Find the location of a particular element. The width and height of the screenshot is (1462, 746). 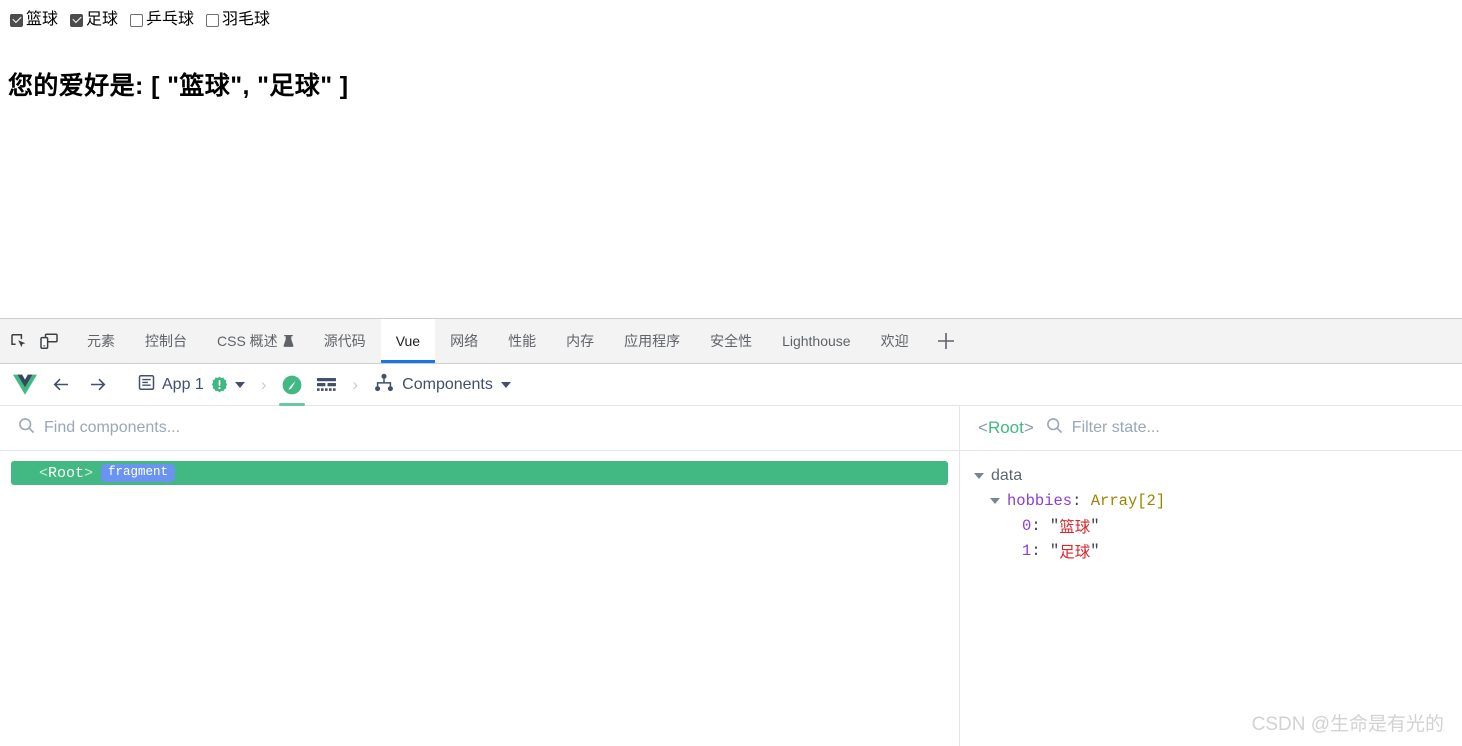

tab-label: 源代码 is located at coordinates (344, 341).